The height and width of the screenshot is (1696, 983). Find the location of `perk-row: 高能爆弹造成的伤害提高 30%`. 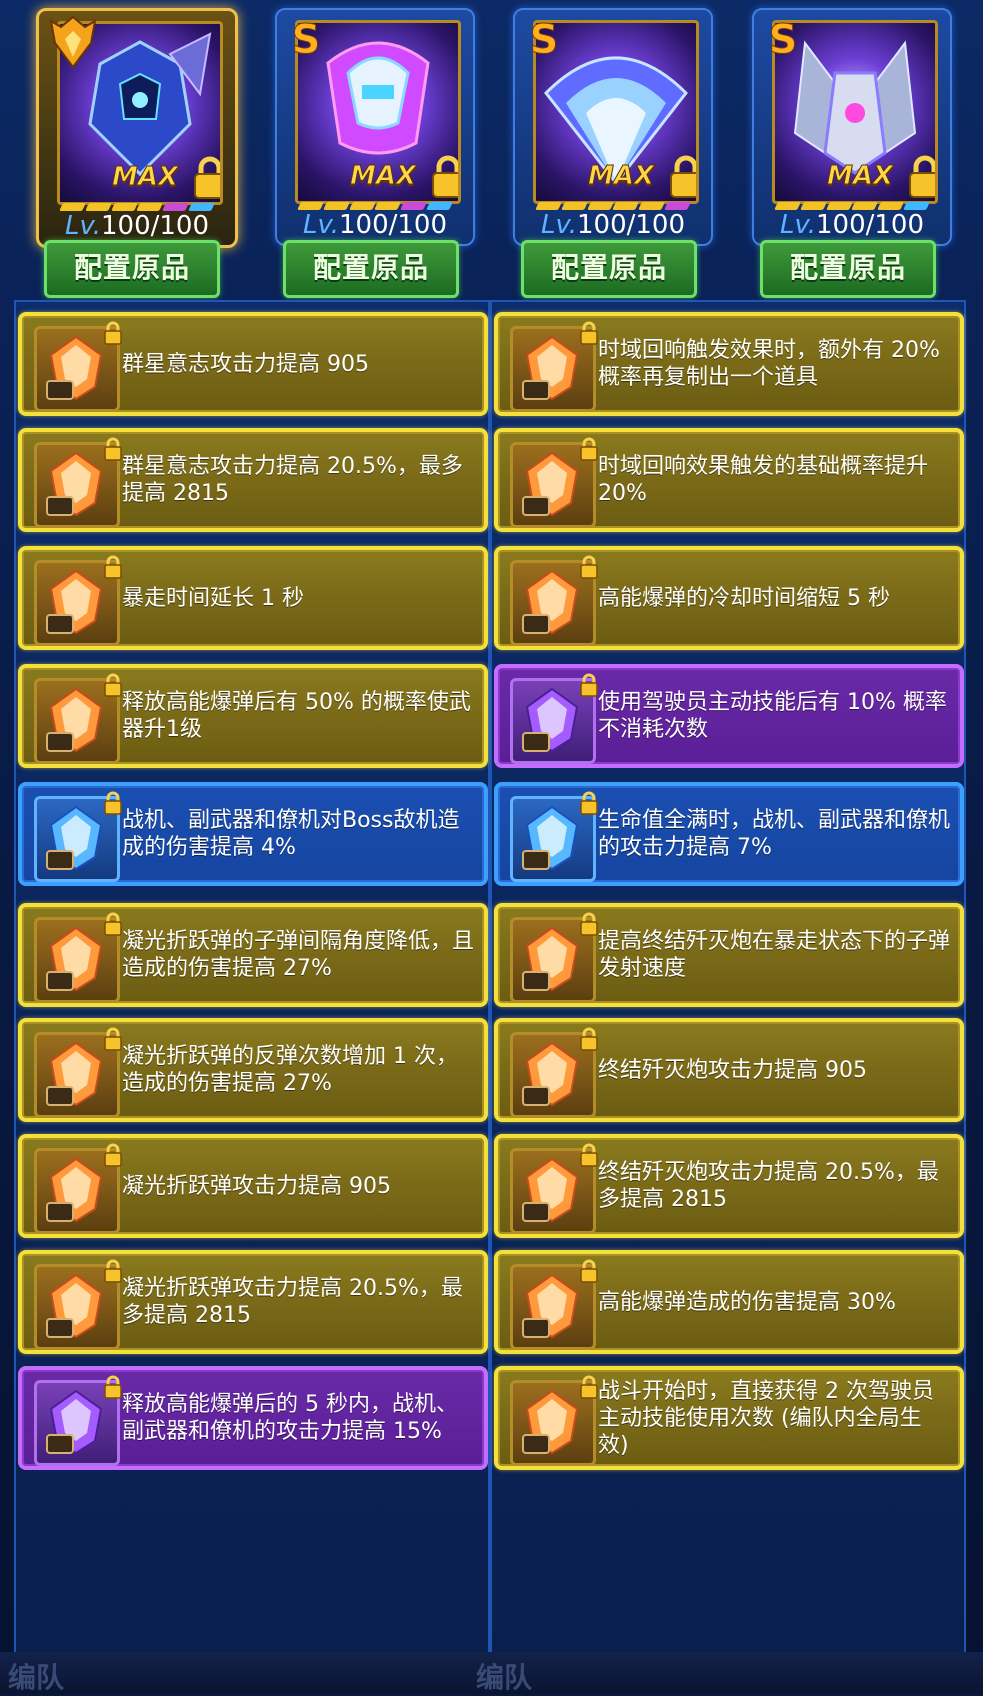

perk-row: 高能爆弹造成的伤害提高 30% is located at coordinates (729, 1302).